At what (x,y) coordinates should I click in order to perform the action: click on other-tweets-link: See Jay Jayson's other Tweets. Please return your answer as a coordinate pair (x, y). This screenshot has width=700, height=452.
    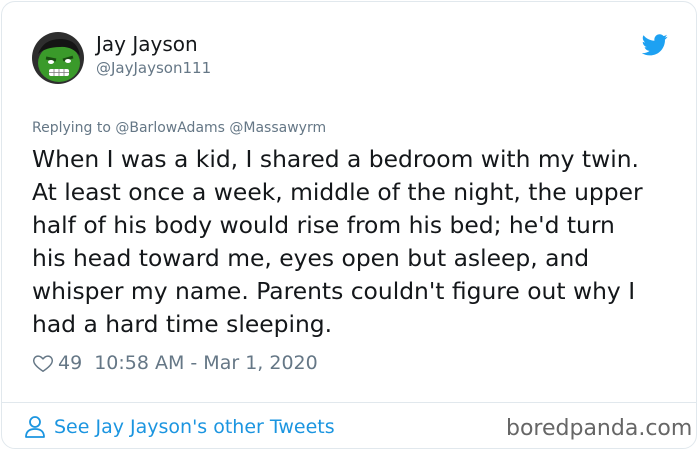
    Looking at the image, I should click on (179, 427).